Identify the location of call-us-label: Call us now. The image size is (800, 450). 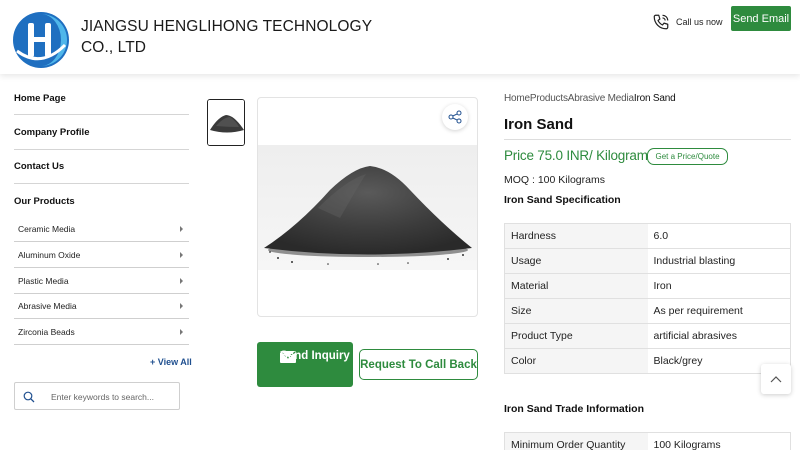
(699, 22).